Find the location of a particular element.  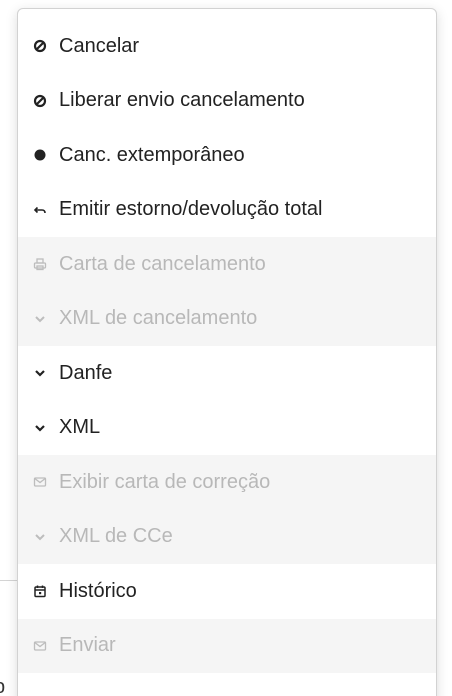

menu-item-label: Cancelar is located at coordinates (99, 45).